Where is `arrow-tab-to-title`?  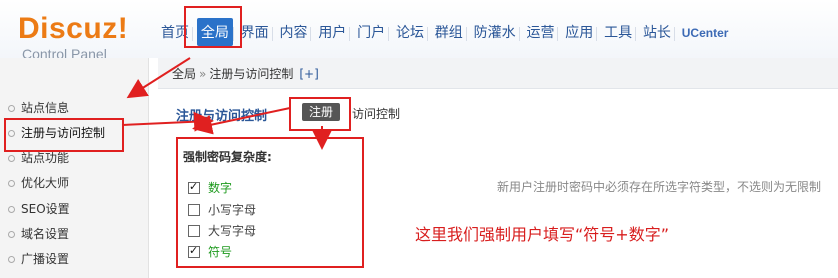
arrow-tab-to-title is located at coordinates (241, 121).